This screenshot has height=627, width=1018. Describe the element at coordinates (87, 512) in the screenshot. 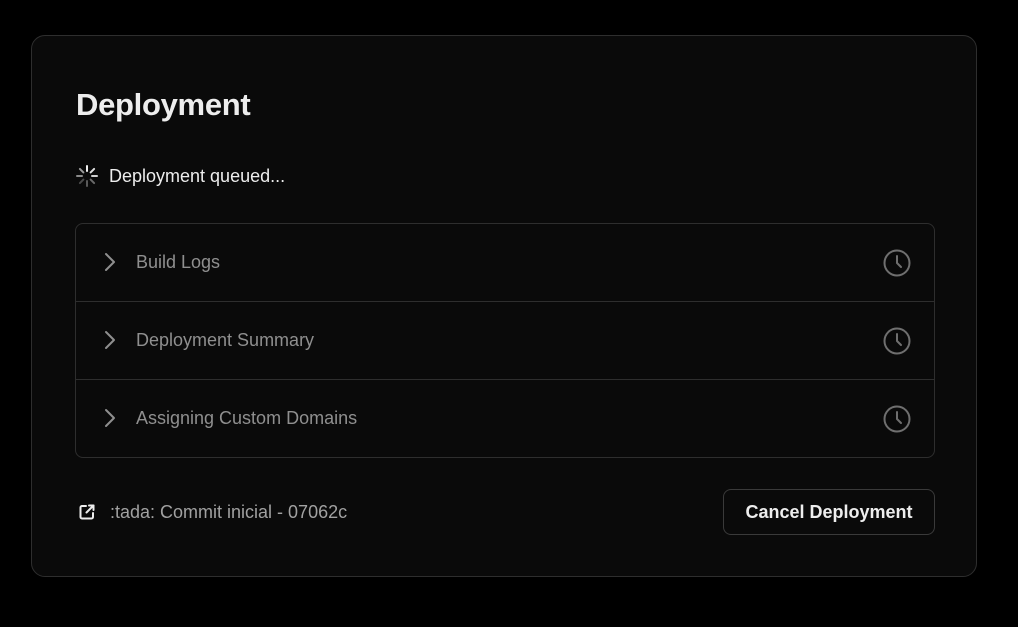

I see `external-link-icon` at that location.